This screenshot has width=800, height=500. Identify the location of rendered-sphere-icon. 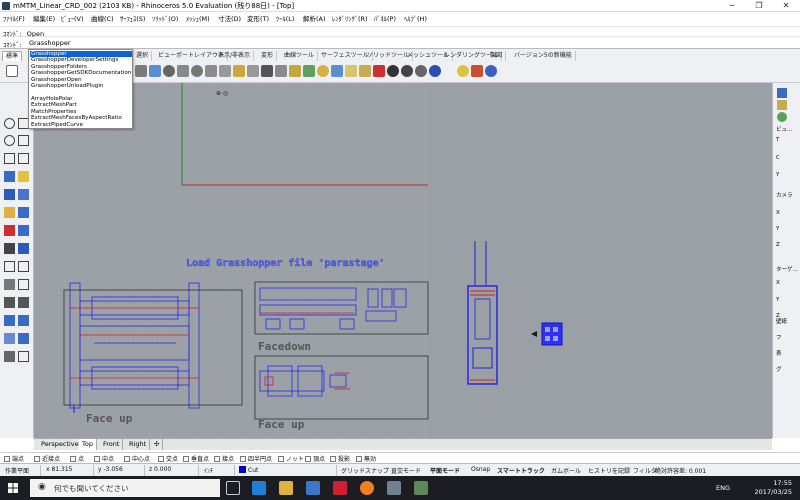
(407, 71).